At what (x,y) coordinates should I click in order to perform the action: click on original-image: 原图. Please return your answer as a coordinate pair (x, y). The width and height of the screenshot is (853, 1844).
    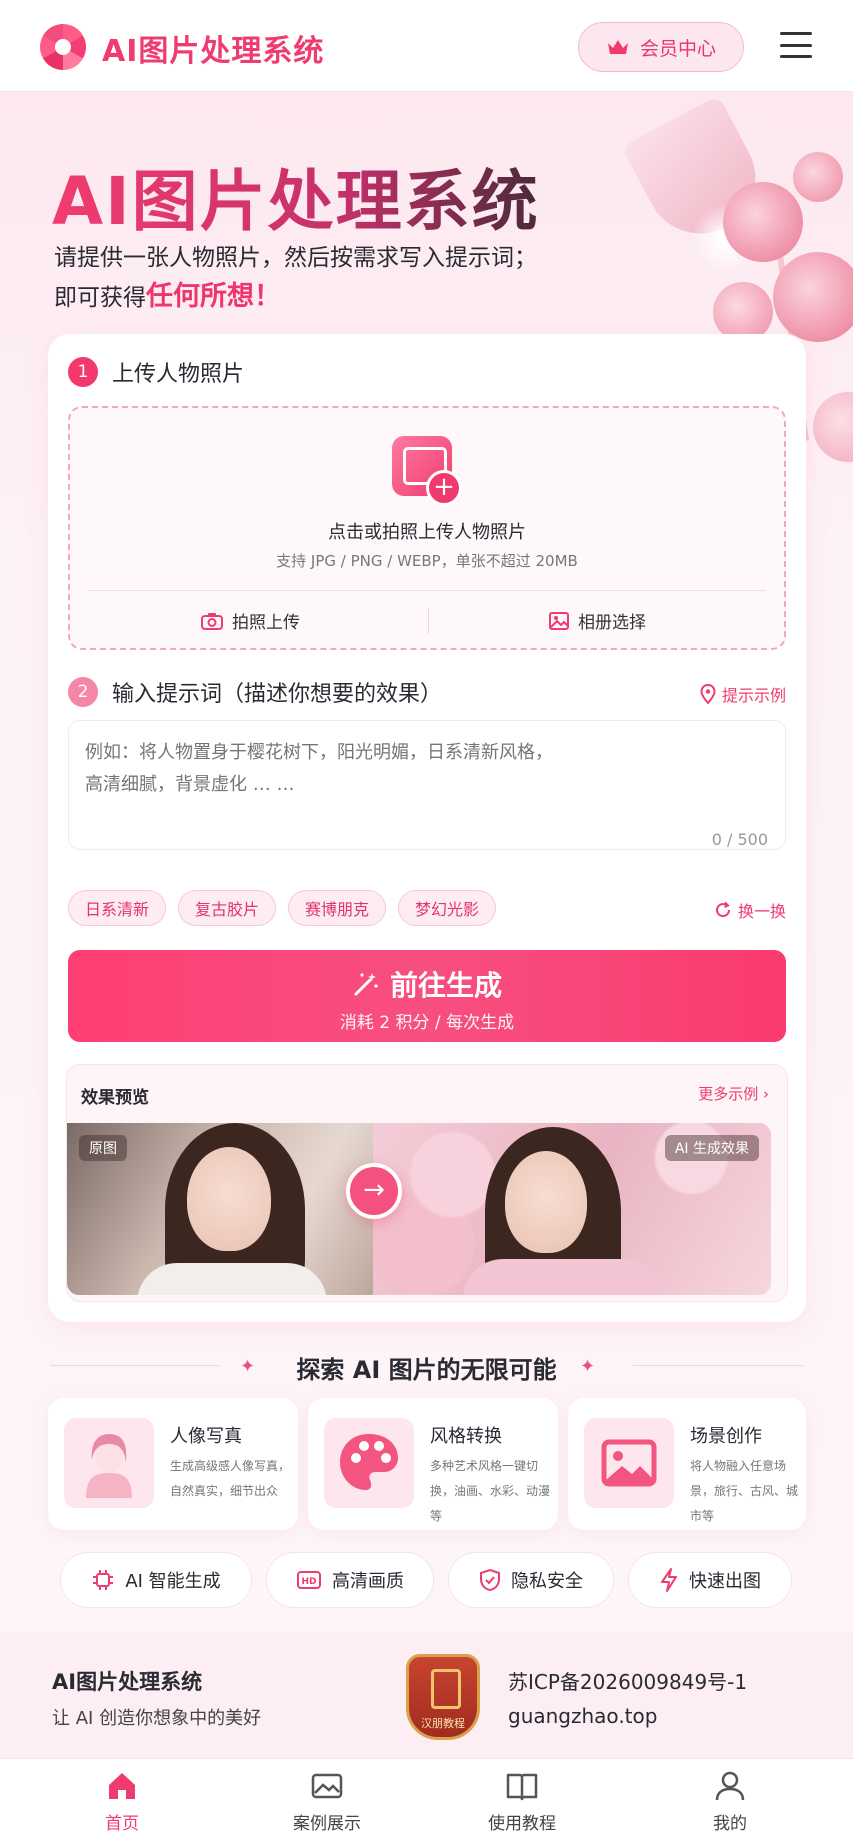
    Looking at the image, I should click on (220, 1209).